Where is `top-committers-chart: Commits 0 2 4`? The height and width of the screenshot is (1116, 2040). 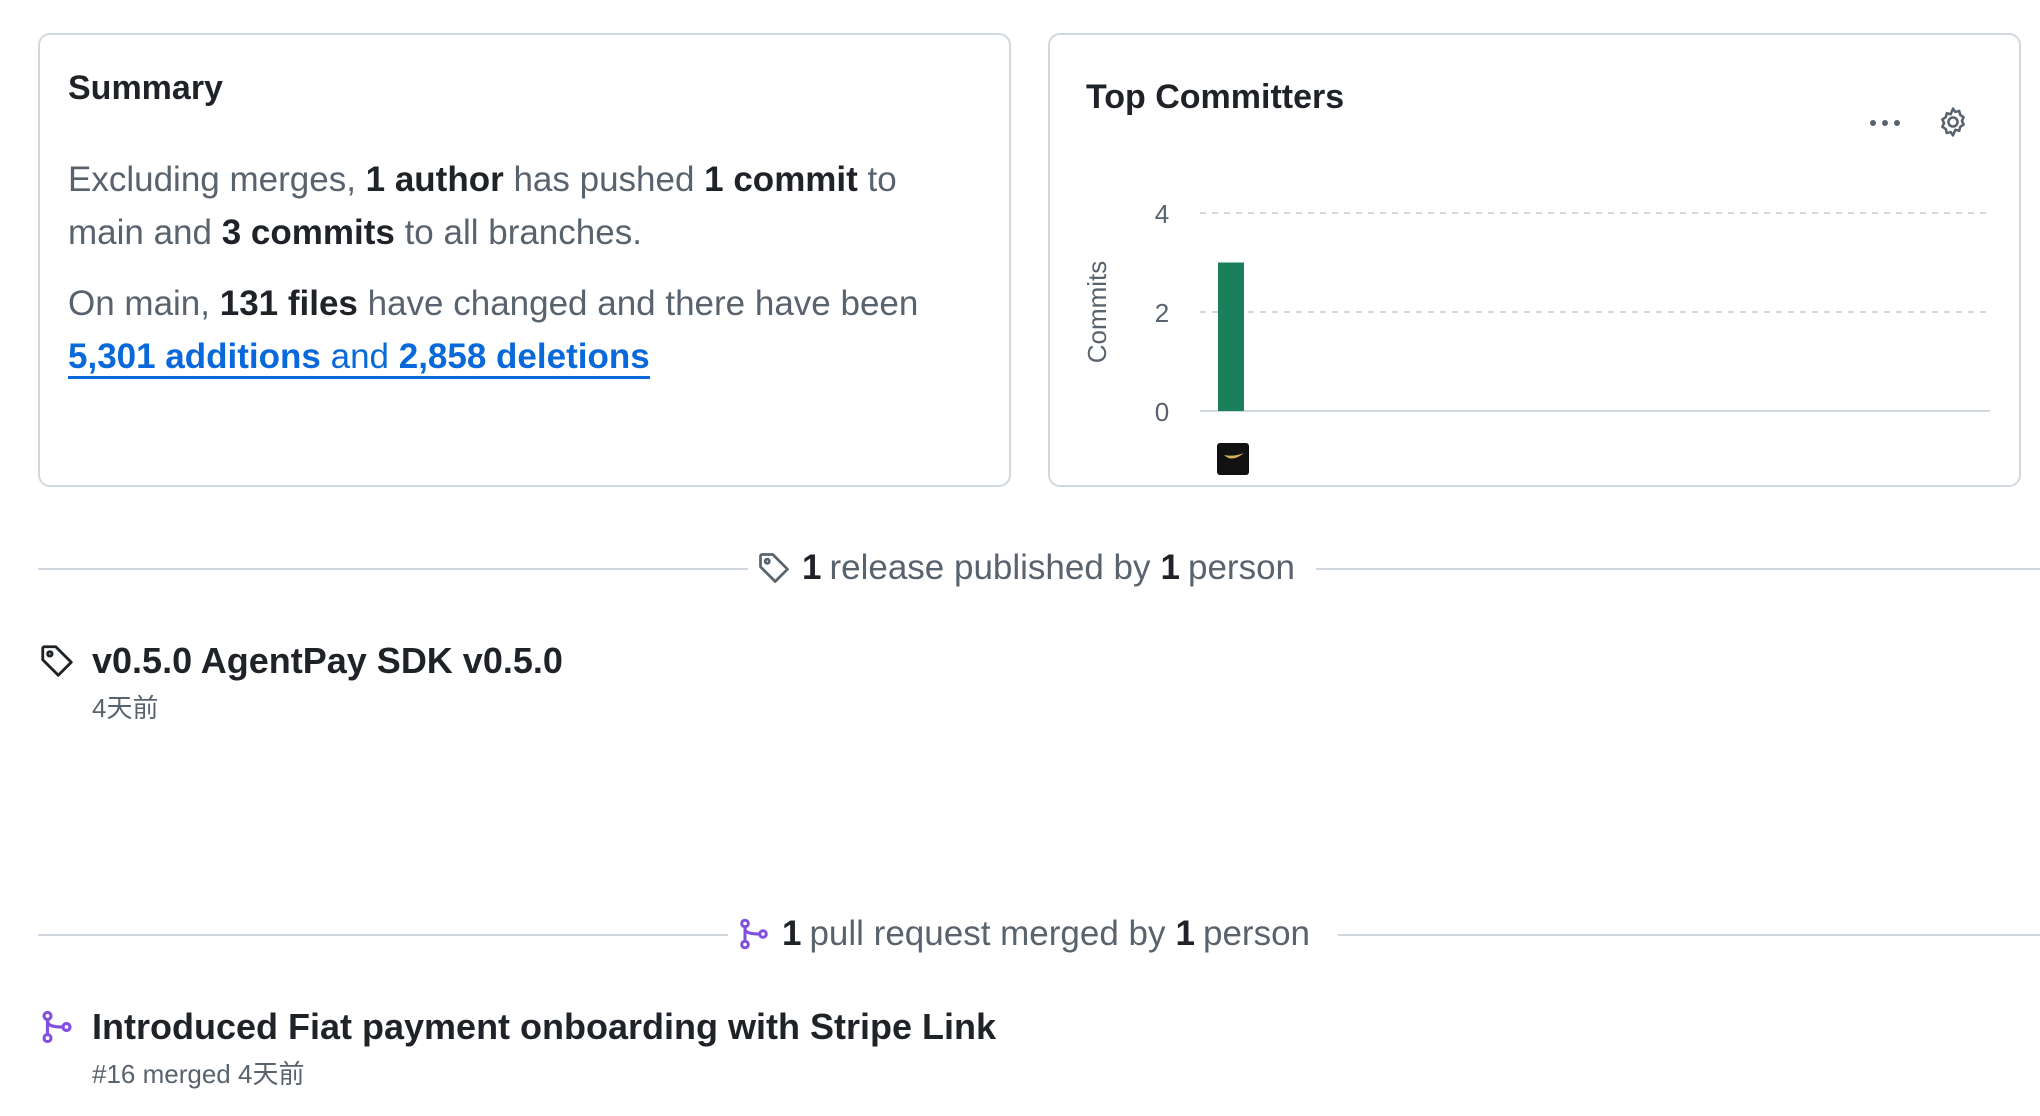
top-committers-chart: Commits 0 2 4 is located at coordinates (1536, 337).